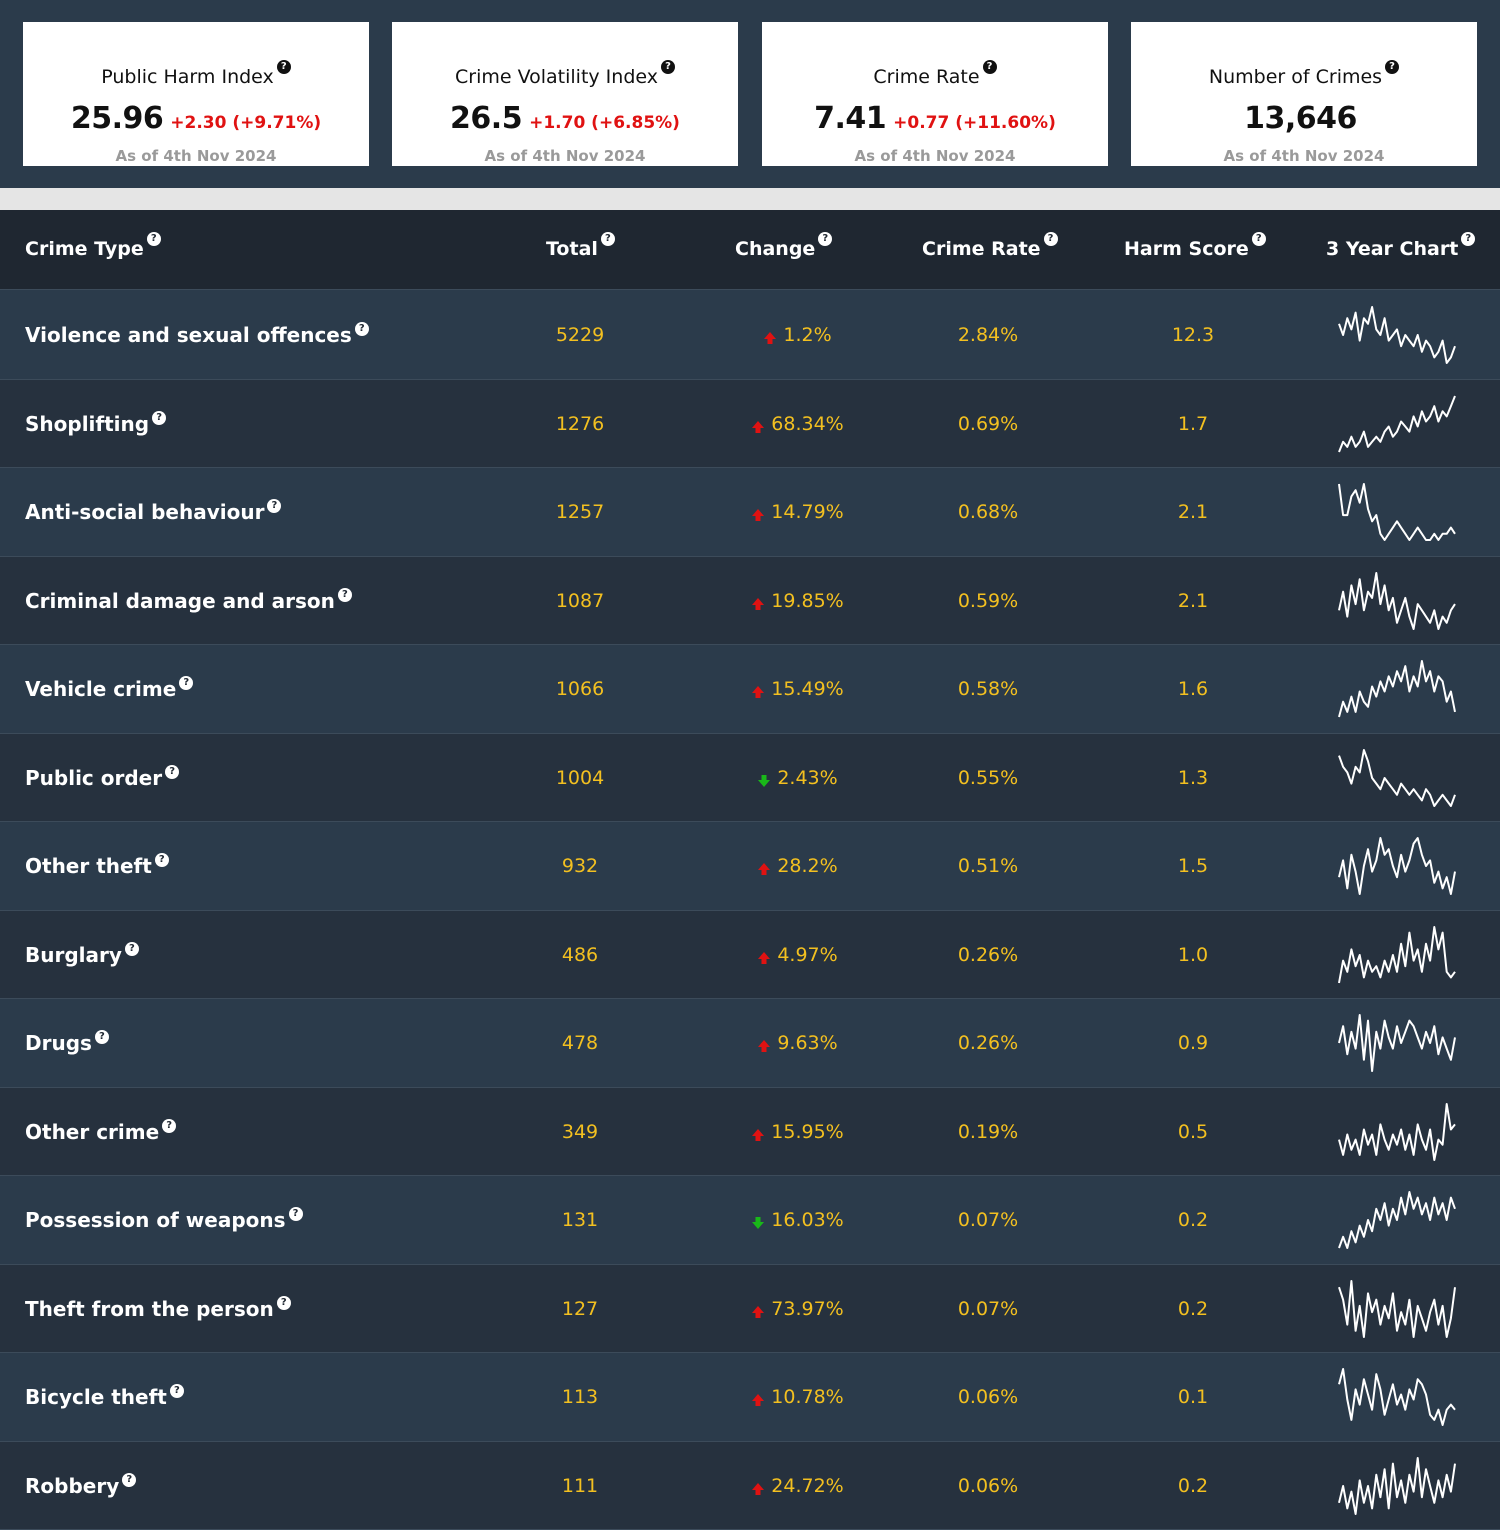 Image resolution: width=1500 pixels, height=1530 pixels. What do you see at coordinates (988, 866) in the screenshot?
I see `crime-rate-cell: 0.51%` at bounding box center [988, 866].